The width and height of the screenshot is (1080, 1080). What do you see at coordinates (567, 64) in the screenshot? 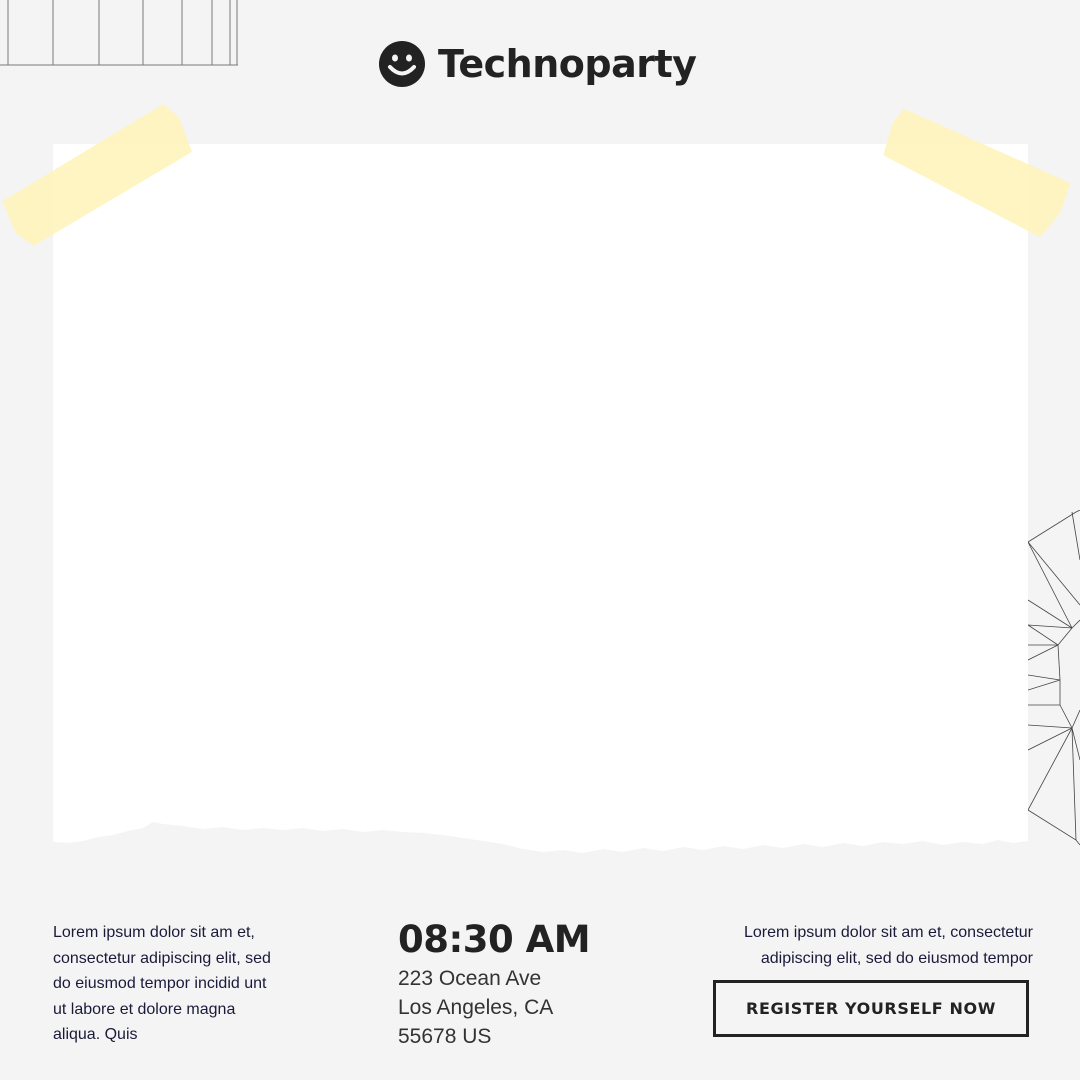
I see `brand-name: Technoparty` at bounding box center [567, 64].